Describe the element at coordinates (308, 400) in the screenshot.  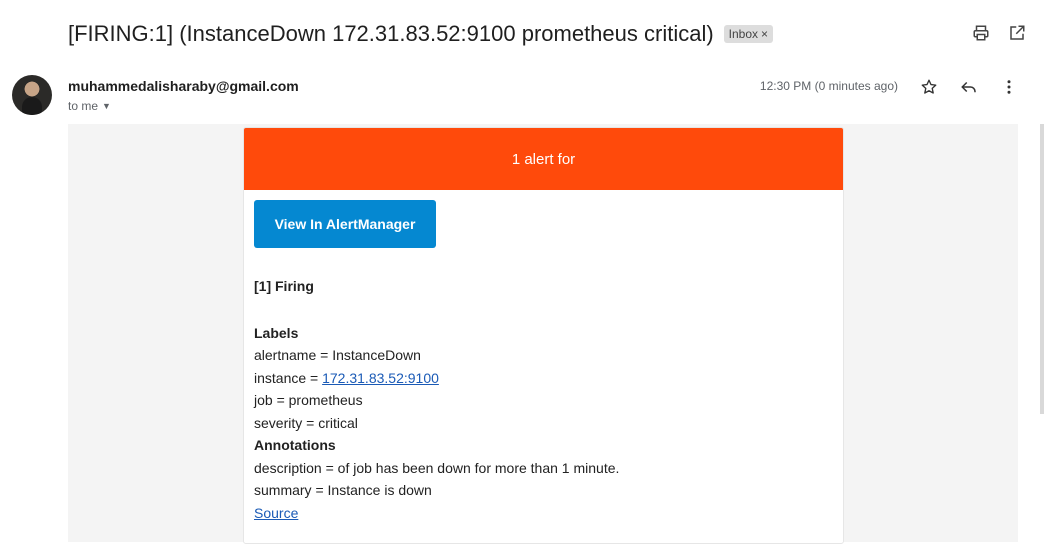
I see `label-job: job = prometheus` at that location.